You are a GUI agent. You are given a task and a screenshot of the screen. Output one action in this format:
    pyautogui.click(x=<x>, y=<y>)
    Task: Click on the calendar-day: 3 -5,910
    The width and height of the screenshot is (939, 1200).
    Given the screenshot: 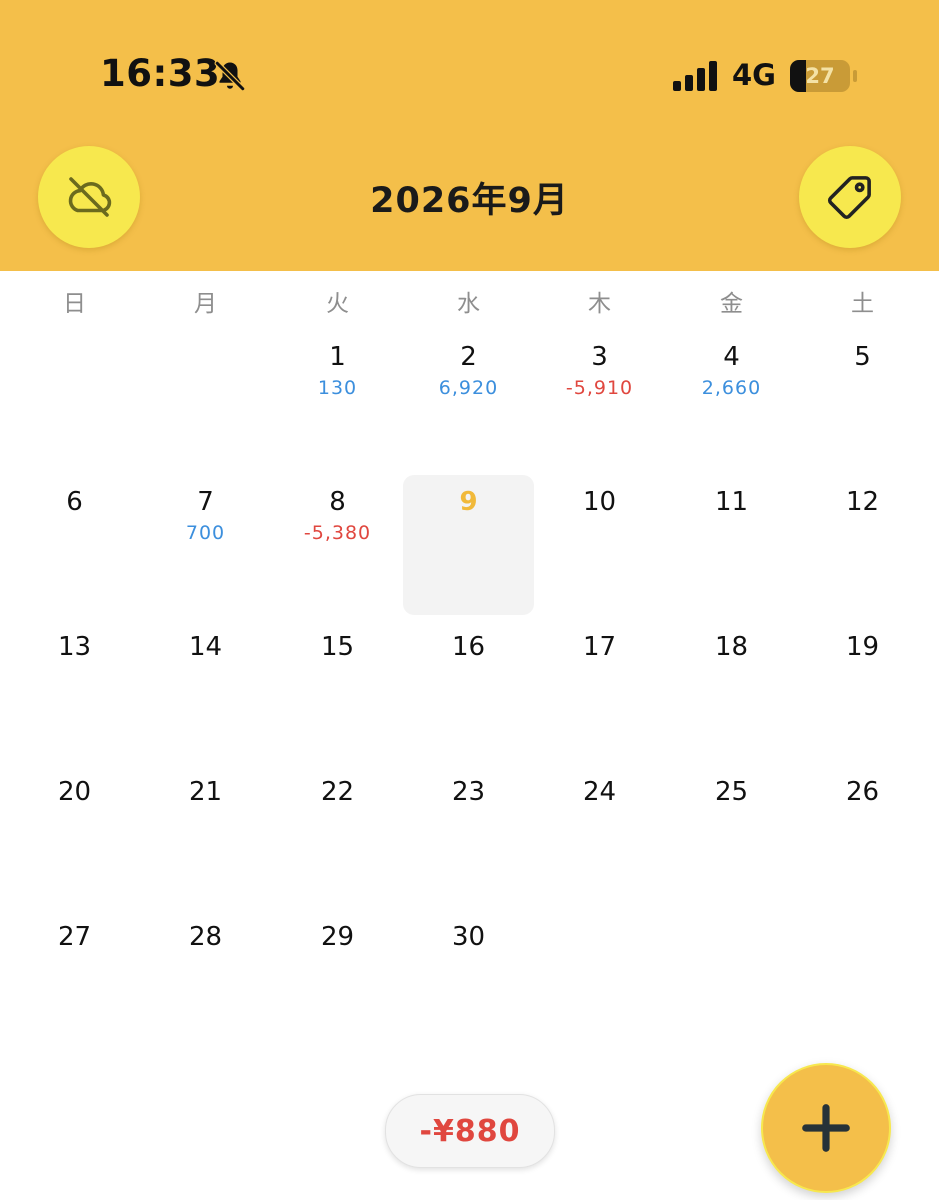 What is the action you would take?
    pyautogui.click(x=599, y=400)
    